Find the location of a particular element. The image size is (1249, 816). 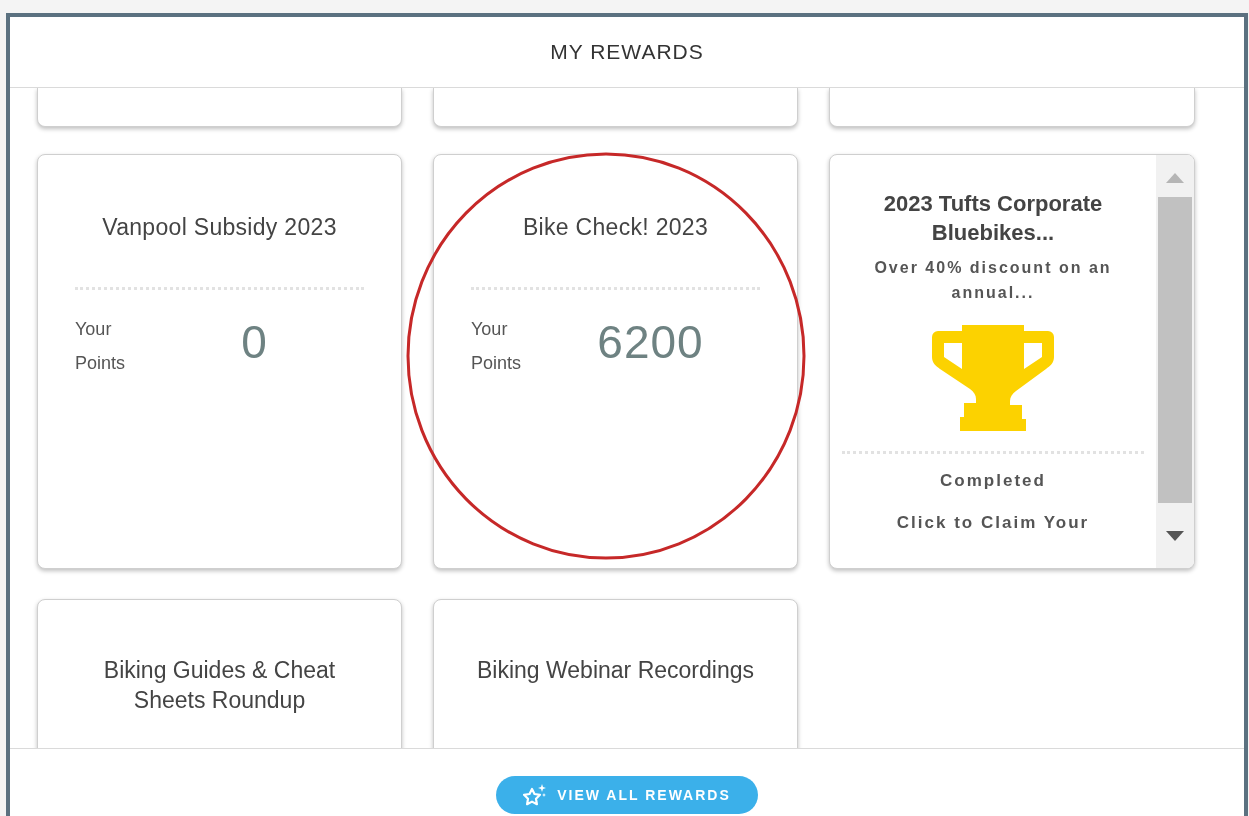

status-text: Completed is located at coordinates (993, 481).